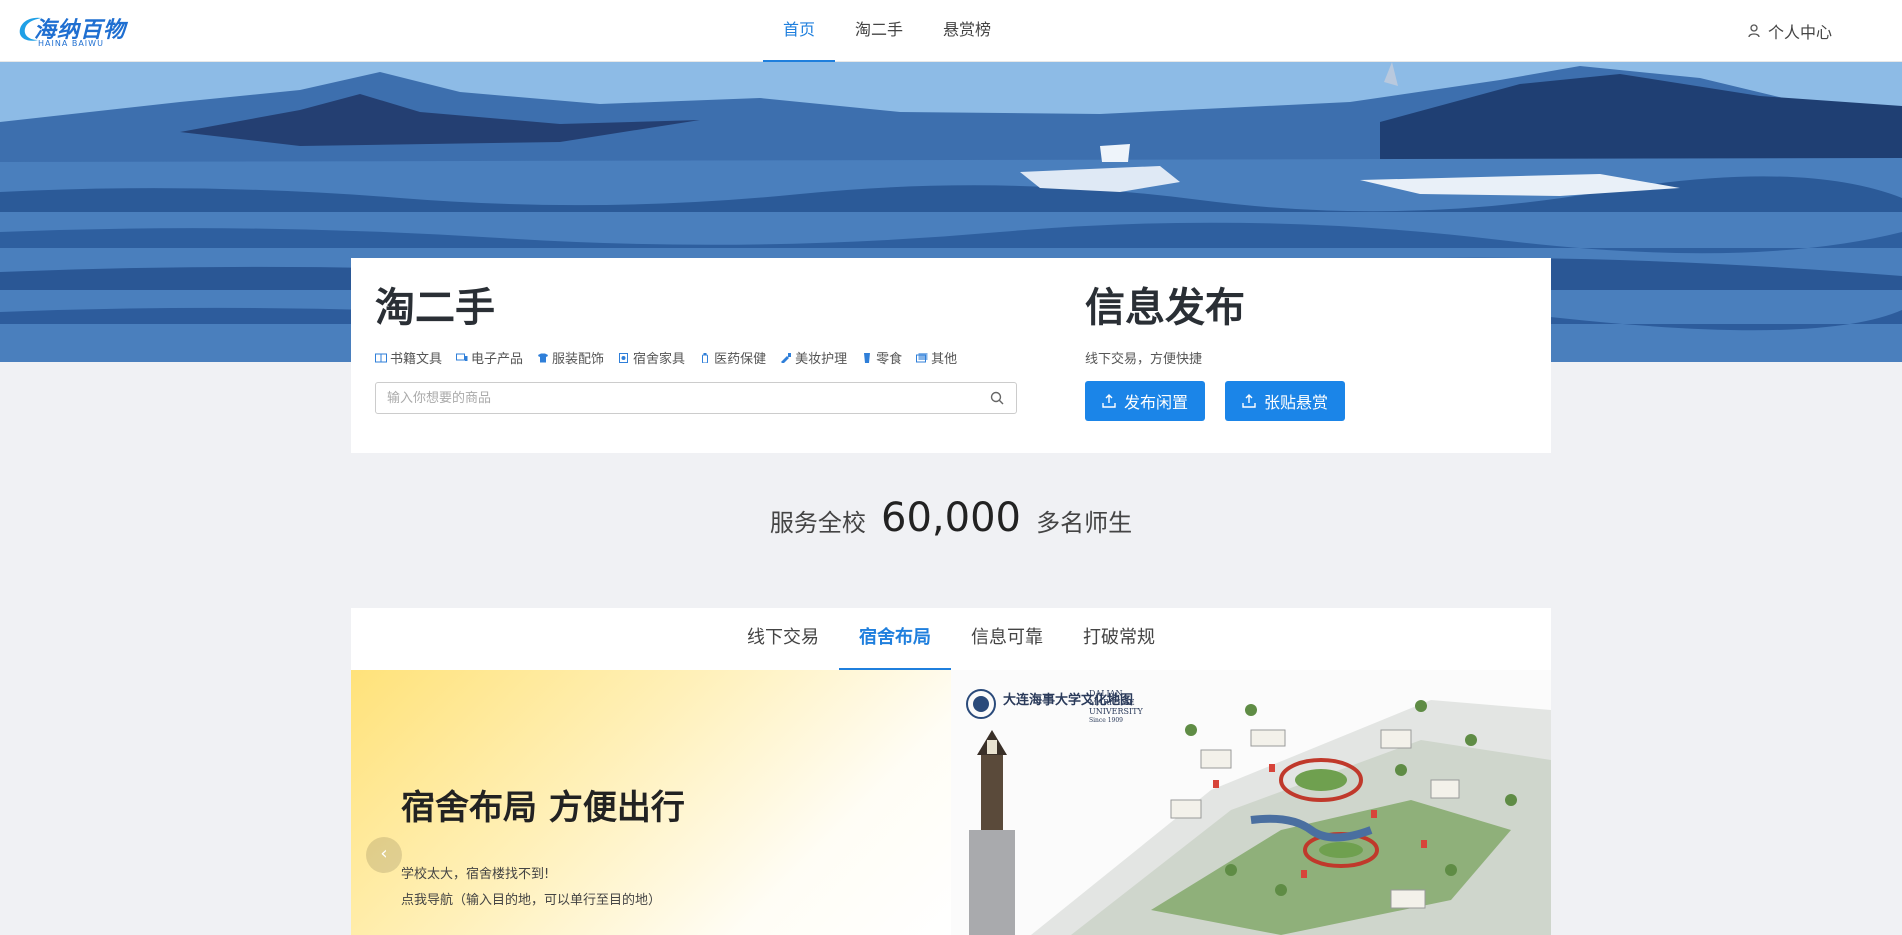 This screenshot has height=935, width=1902. I want to click on nav-reward-board: 悬赏榜, so click(967, 31).